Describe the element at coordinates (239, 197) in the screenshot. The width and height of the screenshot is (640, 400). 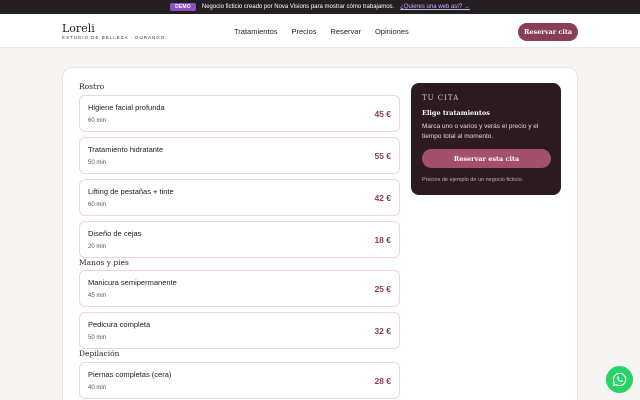
I see `service-card: Lifting de pestañas + tinte 60 min 42 €` at that location.